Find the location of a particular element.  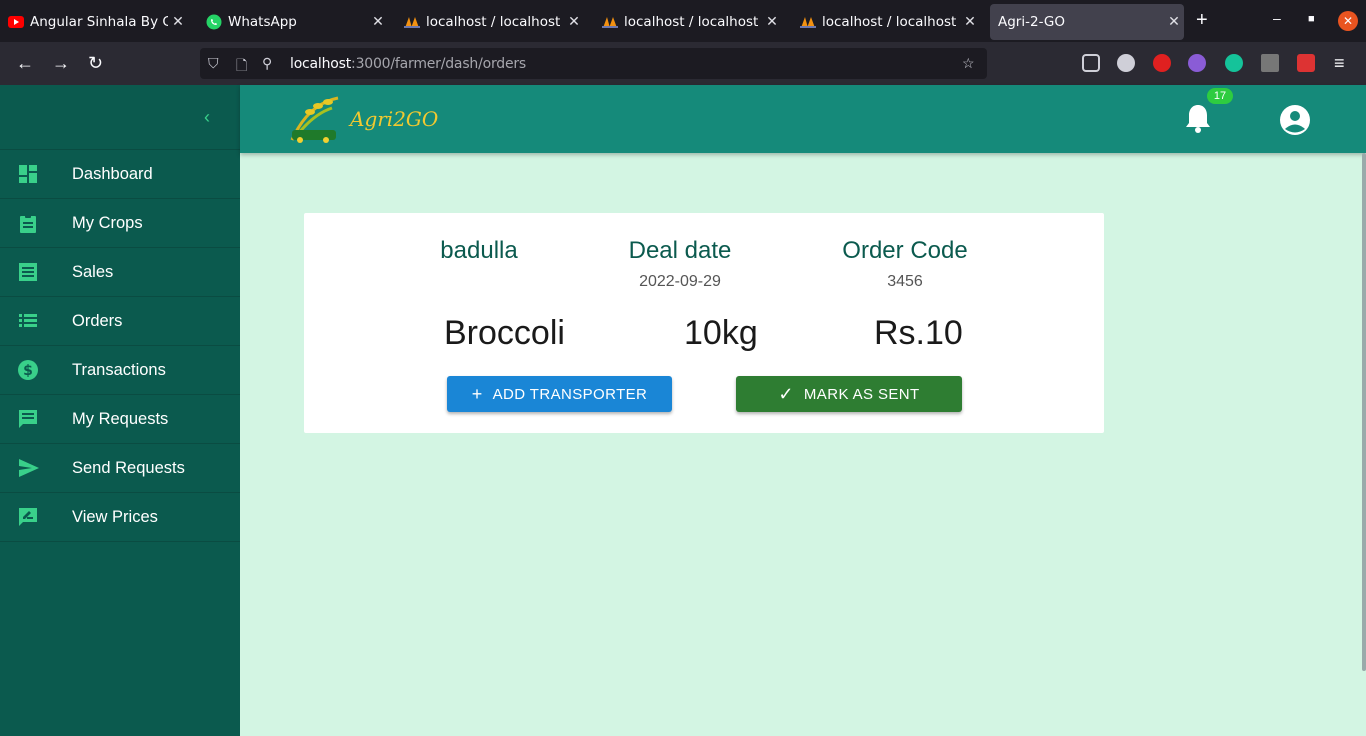

sidebar-item-send-requests: Send Requests is located at coordinates (120, 468).